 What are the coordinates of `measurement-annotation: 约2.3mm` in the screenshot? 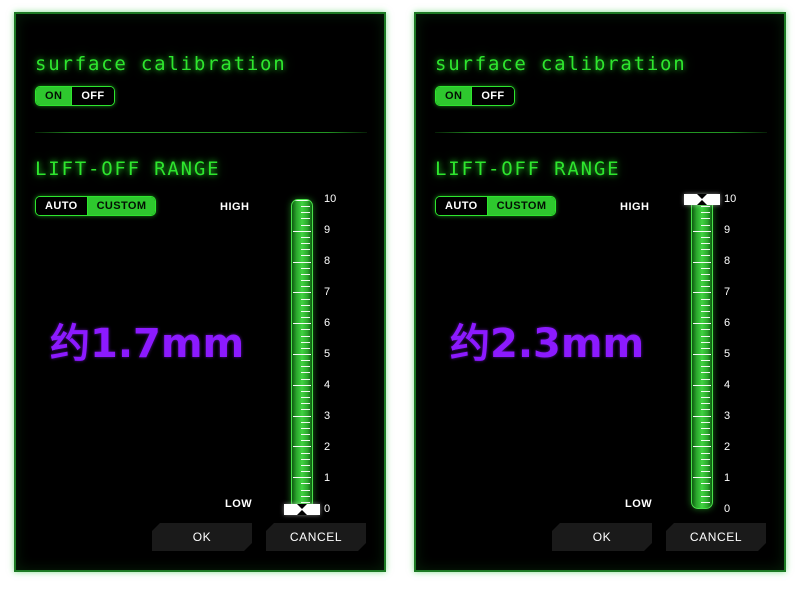 It's located at (547, 344).